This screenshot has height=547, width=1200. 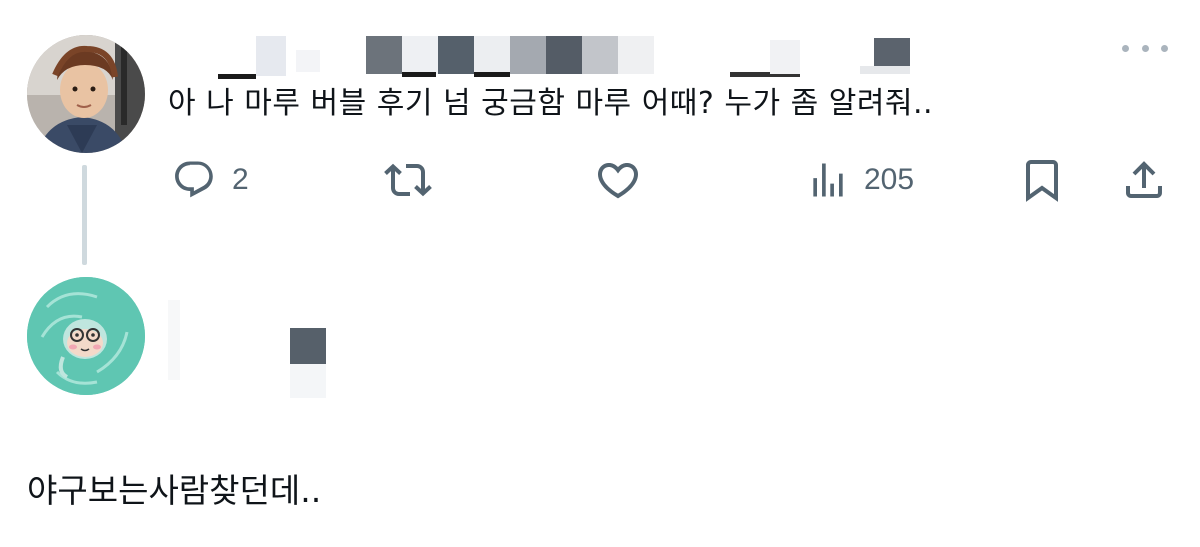 I want to click on more-dots-icon, so click(x=1145, y=48).